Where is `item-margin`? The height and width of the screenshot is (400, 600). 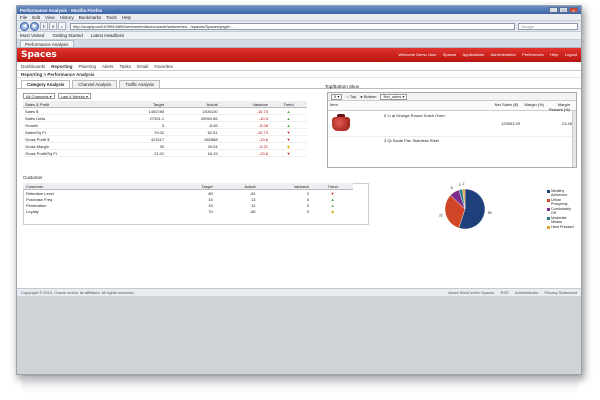 item-margin is located at coordinates (533, 123).